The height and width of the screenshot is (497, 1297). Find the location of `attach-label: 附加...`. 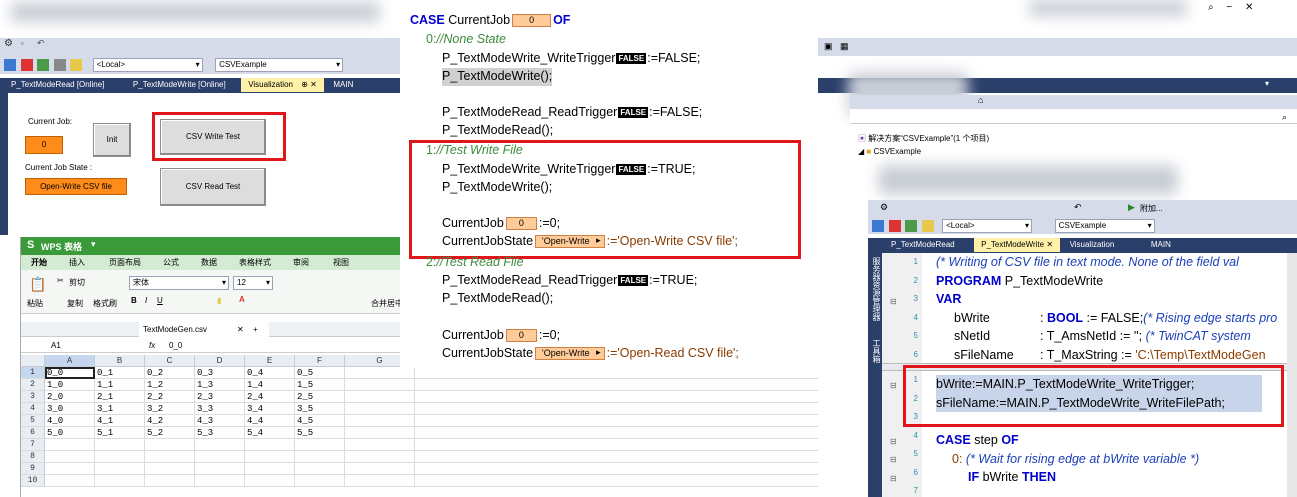

attach-label: 附加... is located at coordinates (1151, 208).